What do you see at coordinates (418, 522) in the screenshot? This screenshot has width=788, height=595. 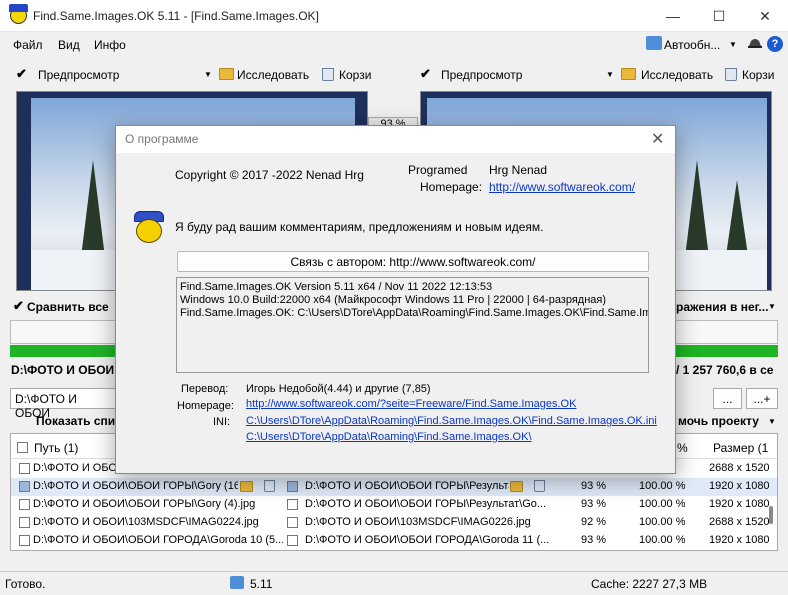 I see `right-path-cell: D:\ФОТО И ОБОИ\103MSDCF\IMAG0226.jpg` at bounding box center [418, 522].